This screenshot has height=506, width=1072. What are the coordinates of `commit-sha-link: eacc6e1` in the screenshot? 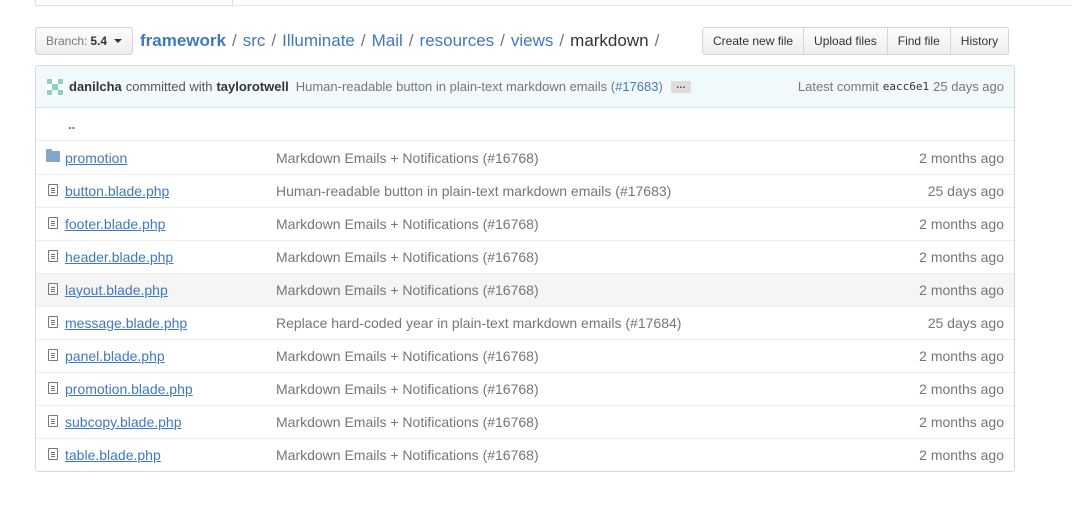 It's located at (906, 86).